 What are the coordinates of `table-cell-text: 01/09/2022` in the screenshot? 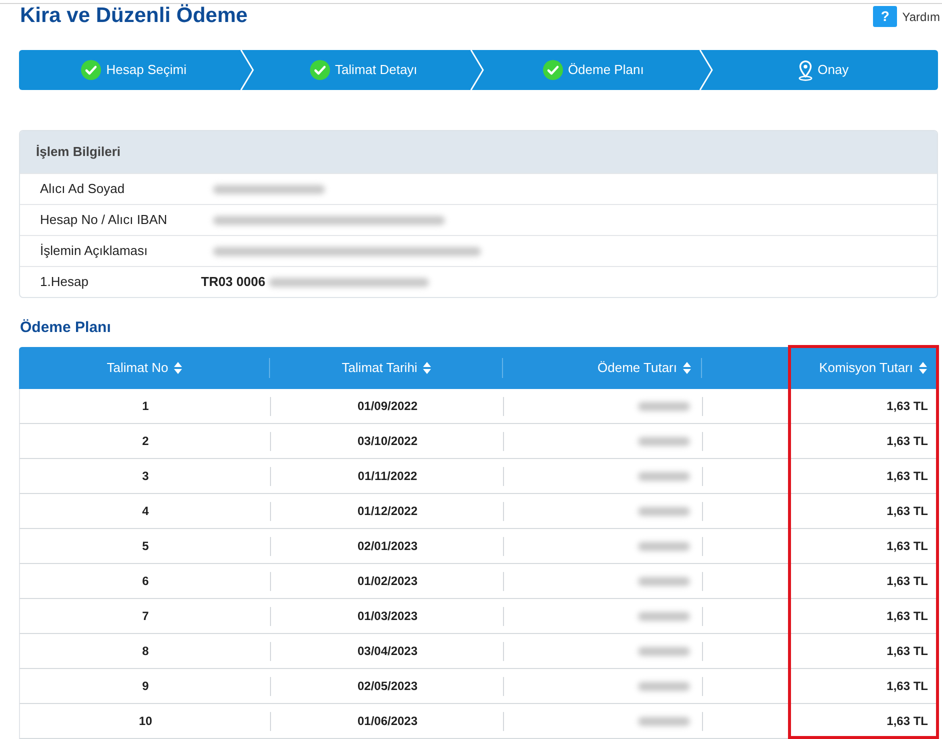 It's located at (387, 406).